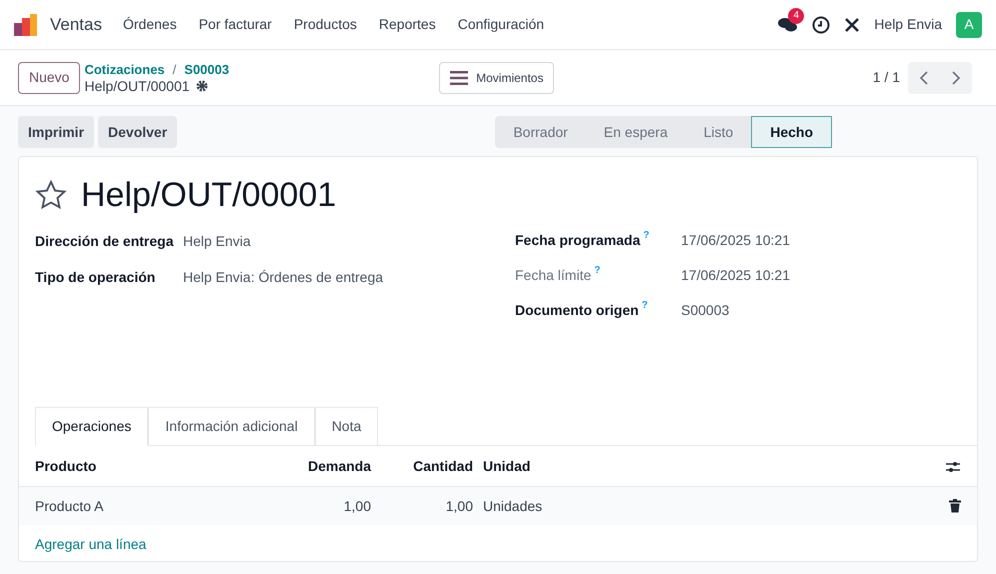  Describe the element at coordinates (124, 69) in the screenshot. I see `breadcrumb-link: Cotizaciones` at that location.